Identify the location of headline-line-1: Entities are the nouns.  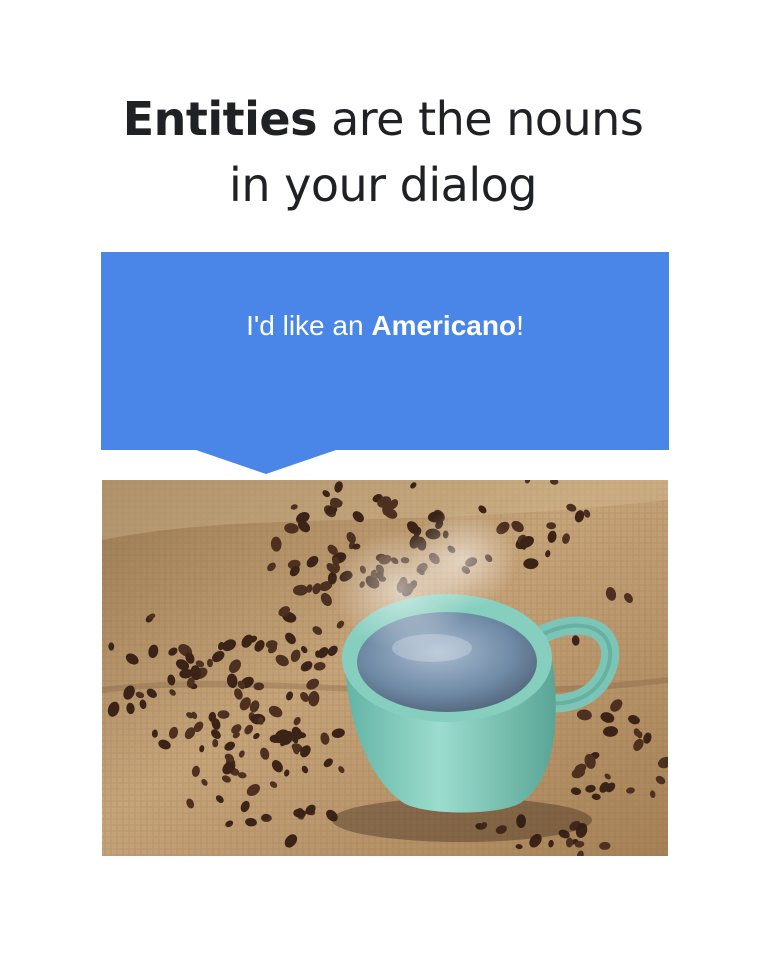
(383, 119).